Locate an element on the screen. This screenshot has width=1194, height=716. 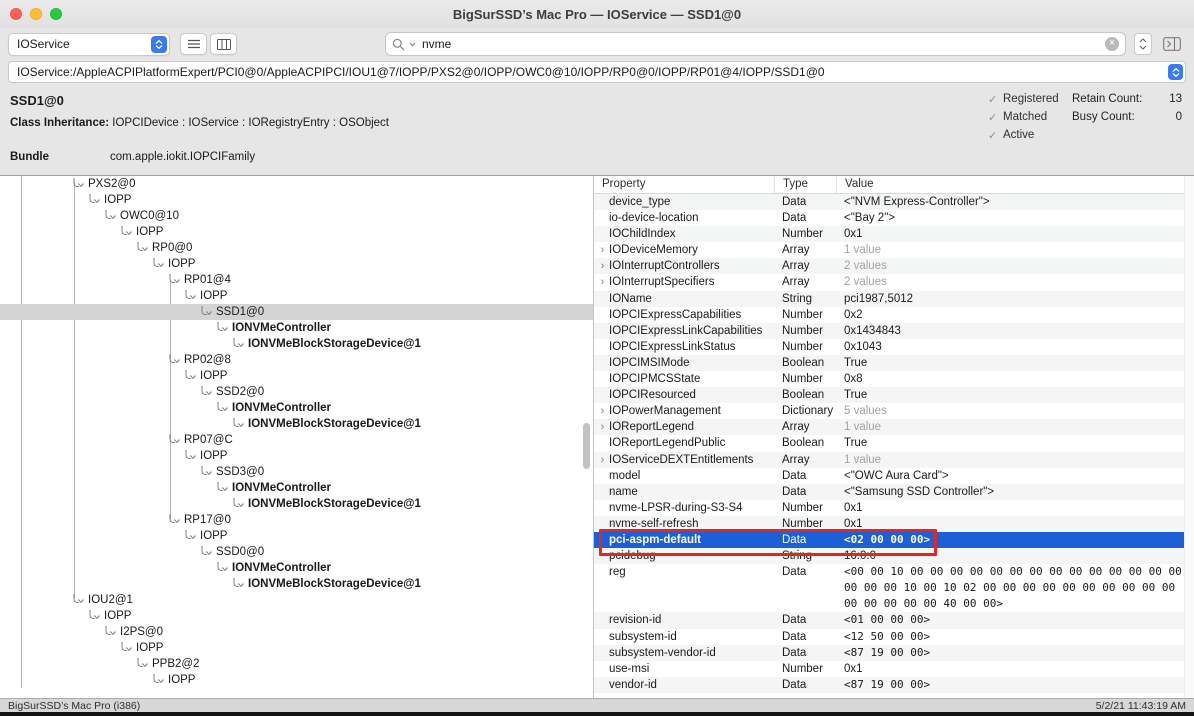
list-view-button is located at coordinates (193, 44).